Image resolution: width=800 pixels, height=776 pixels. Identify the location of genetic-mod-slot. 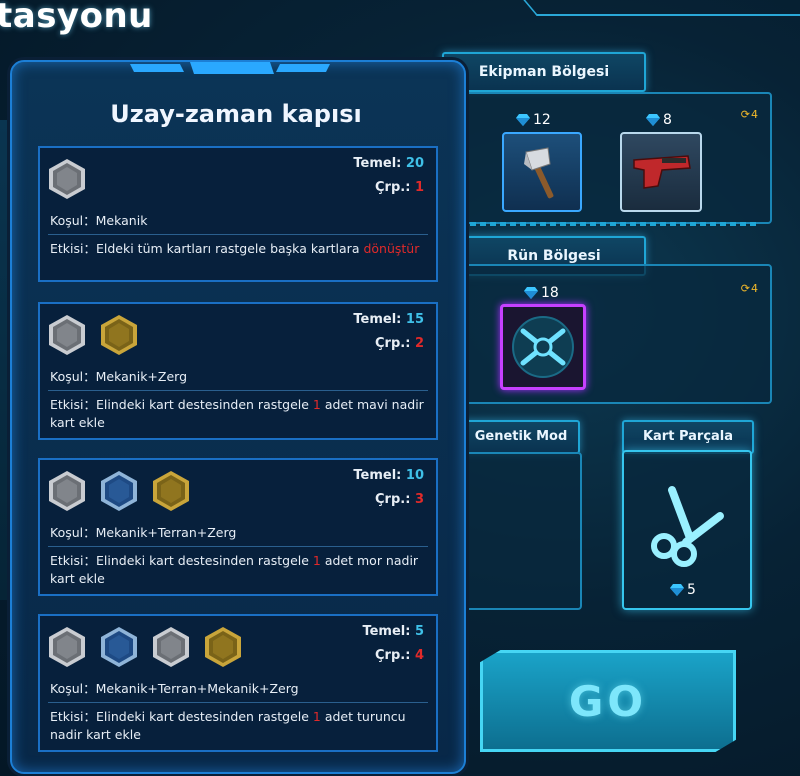
(522, 531).